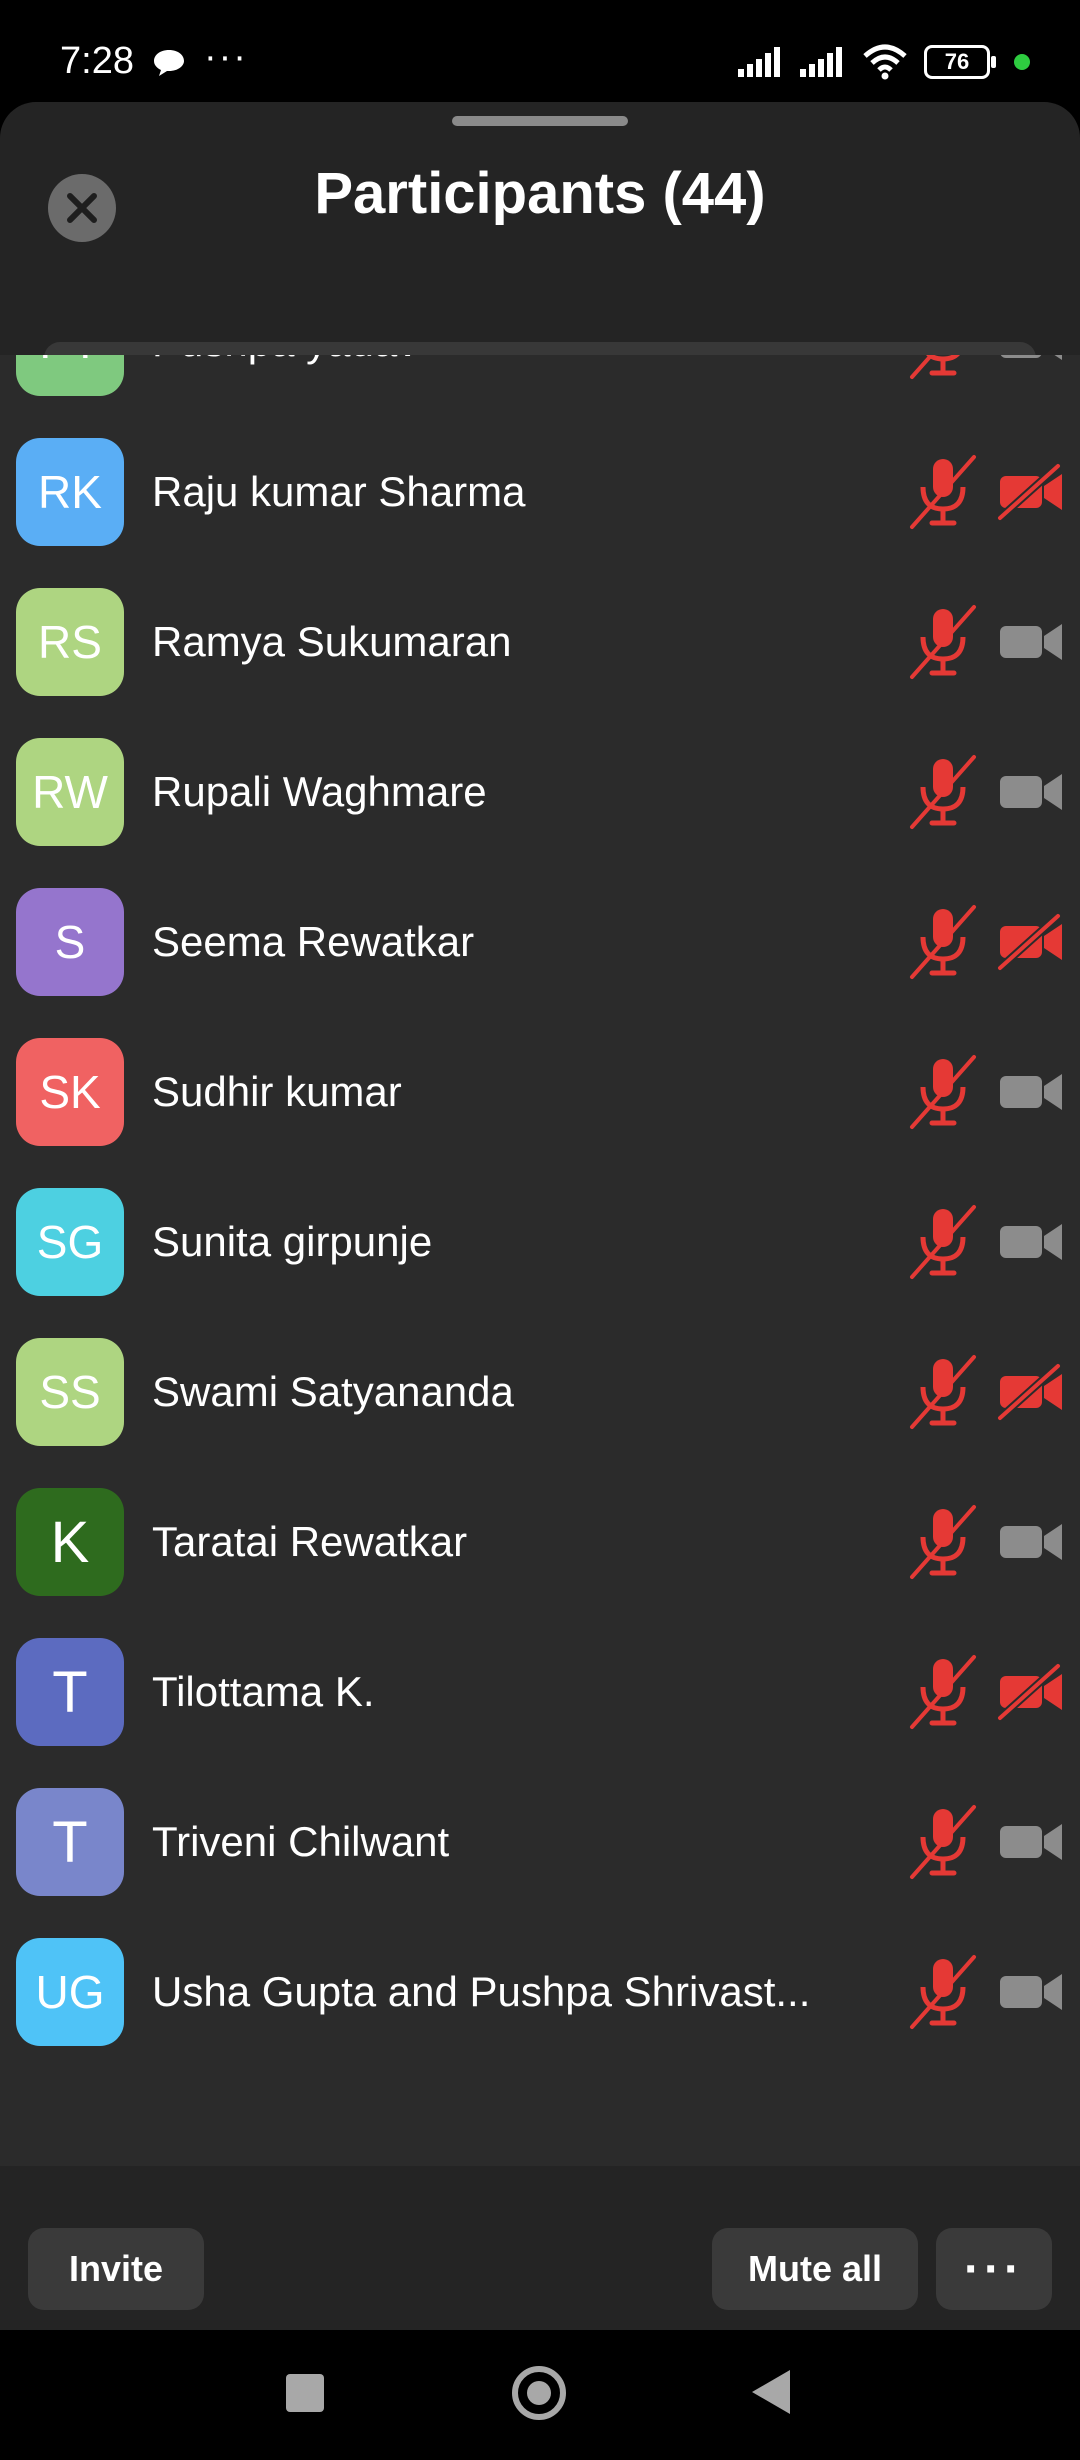 The width and height of the screenshot is (1080, 2460). I want to click on participant-row: K Taratai Rewatkar, so click(540, 1542).